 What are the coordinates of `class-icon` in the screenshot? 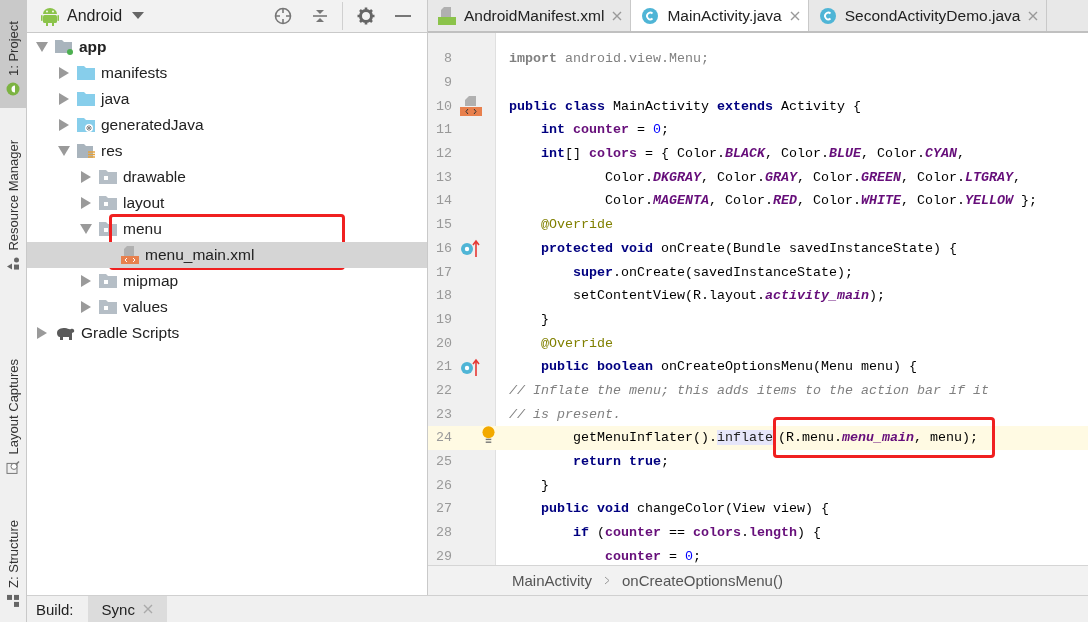 It's located at (650, 15).